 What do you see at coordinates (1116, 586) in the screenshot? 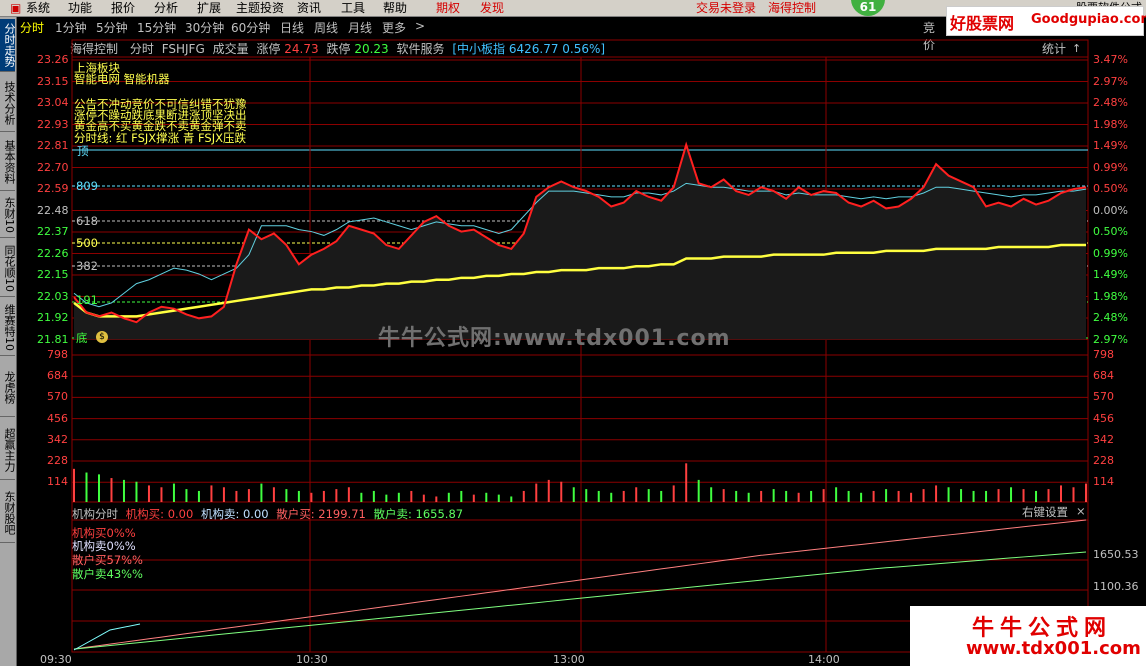
I see `bottom-axis-mid: 1100.36` at bounding box center [1116, 586].